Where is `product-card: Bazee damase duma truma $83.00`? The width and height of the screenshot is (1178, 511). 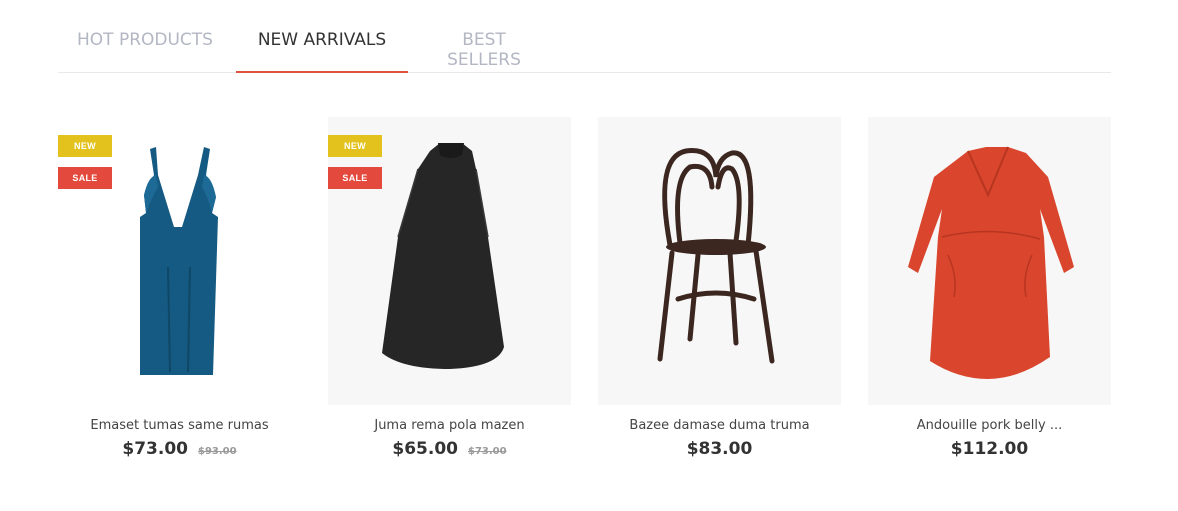
product-card: Bazee damase duma truma $83.00 is located at coordinates (719, 297).